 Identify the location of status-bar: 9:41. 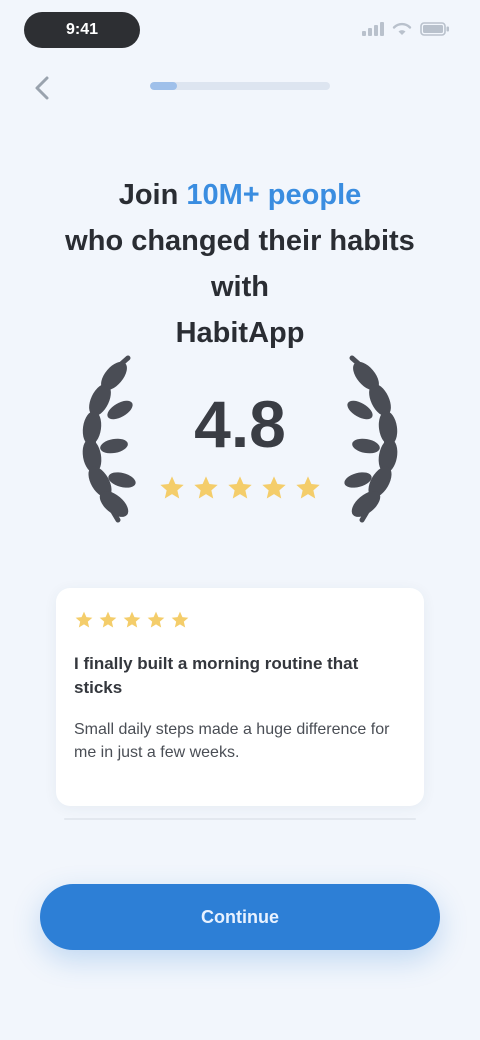
(240, 30).